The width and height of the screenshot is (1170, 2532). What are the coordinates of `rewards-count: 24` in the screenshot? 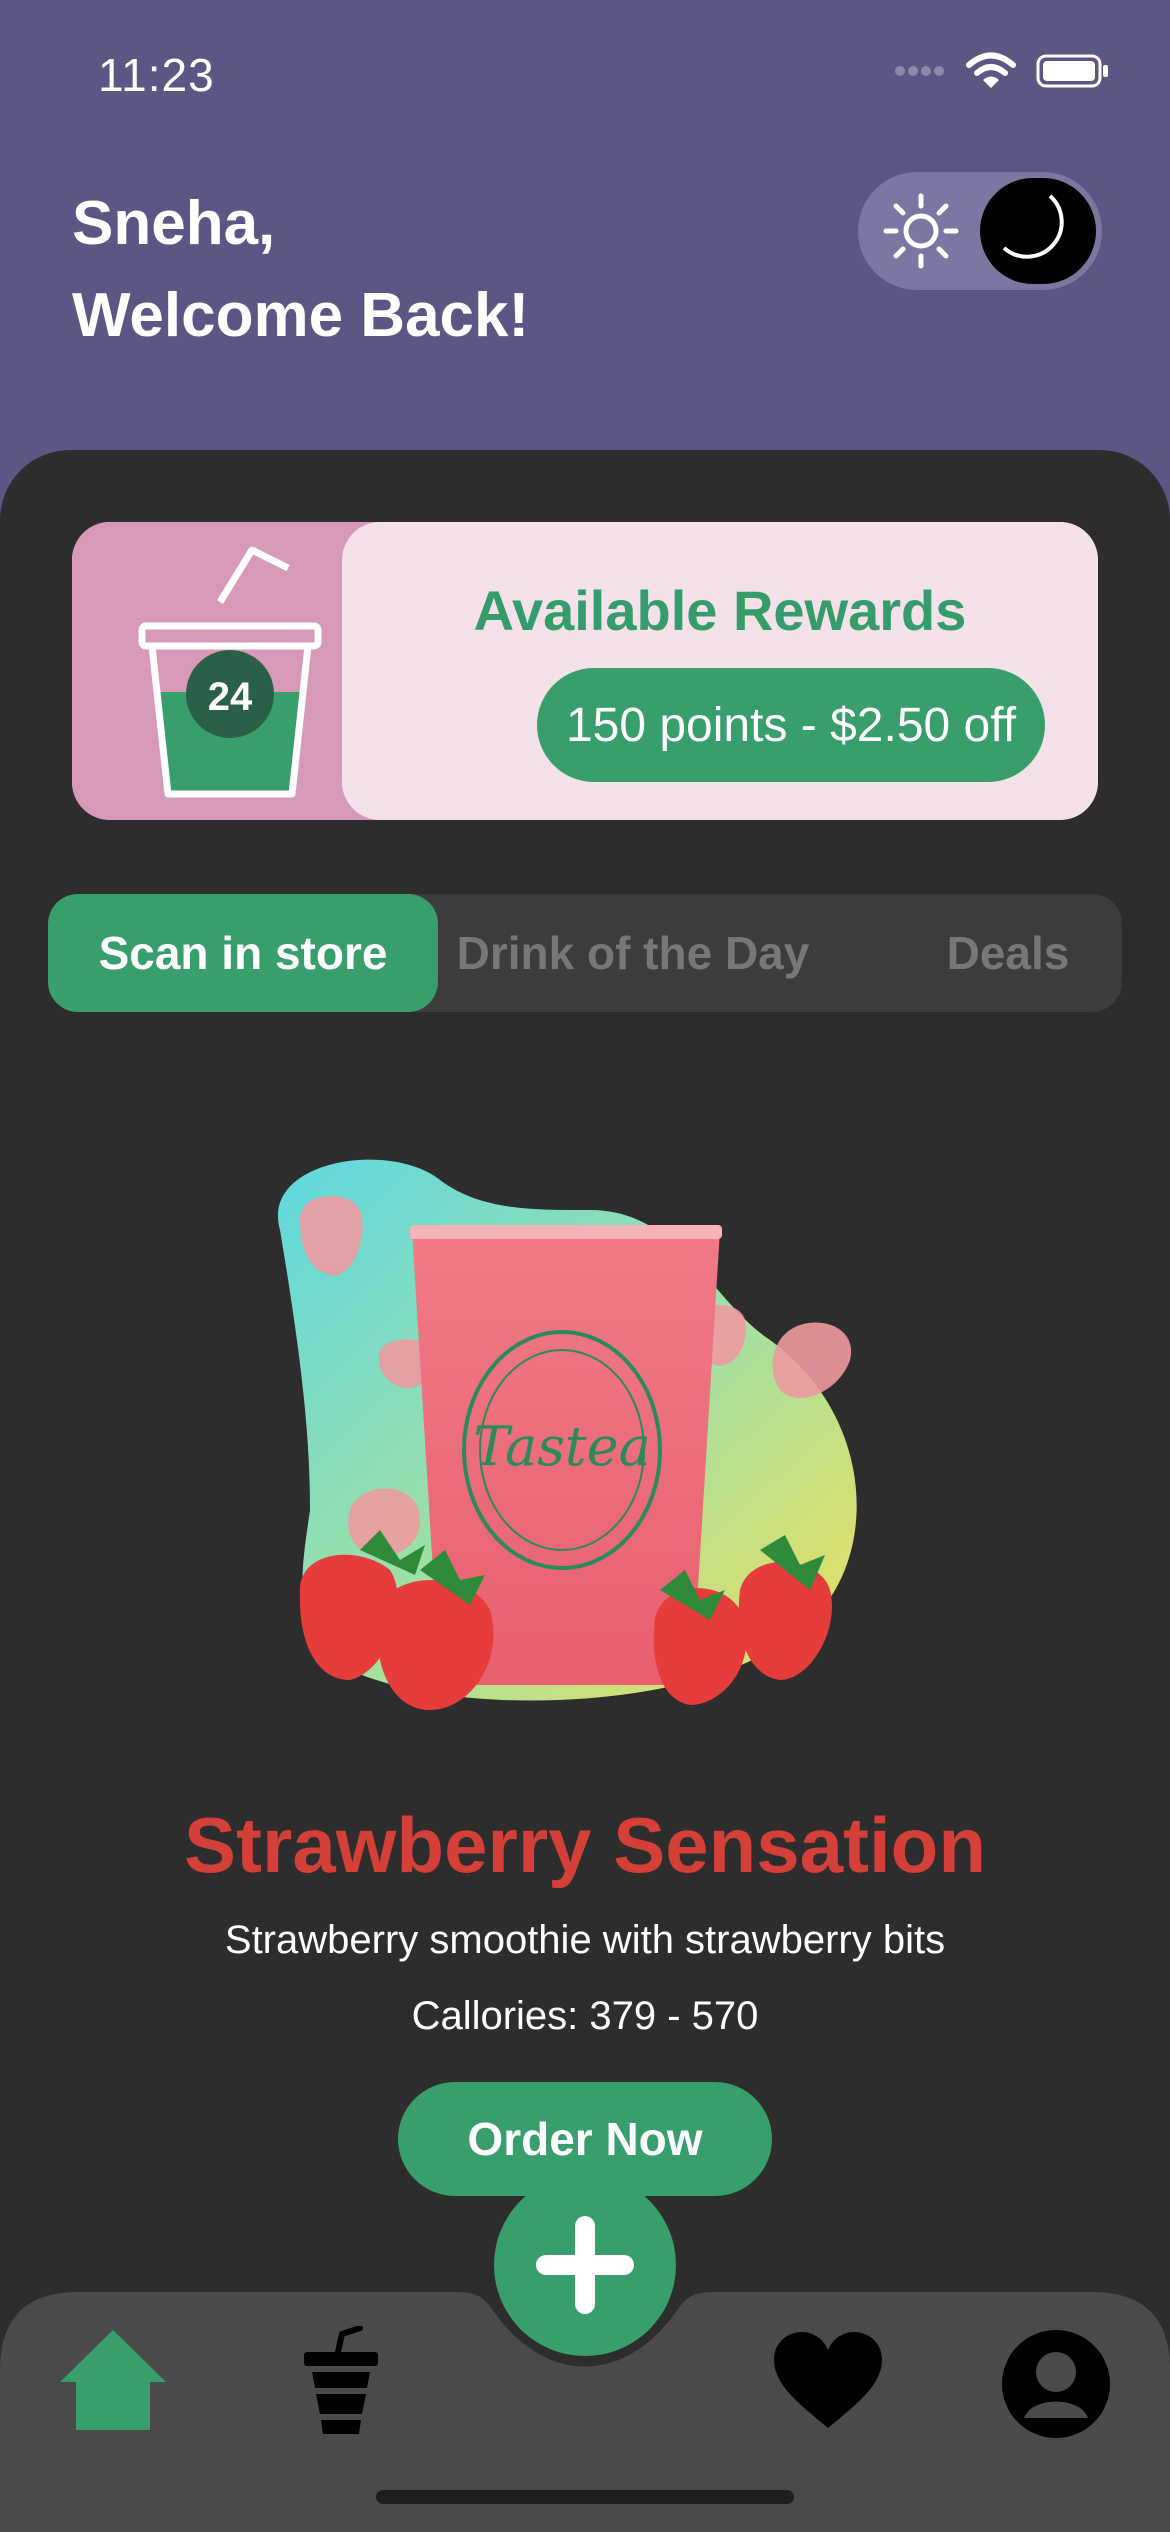 It's located at (230, 697).